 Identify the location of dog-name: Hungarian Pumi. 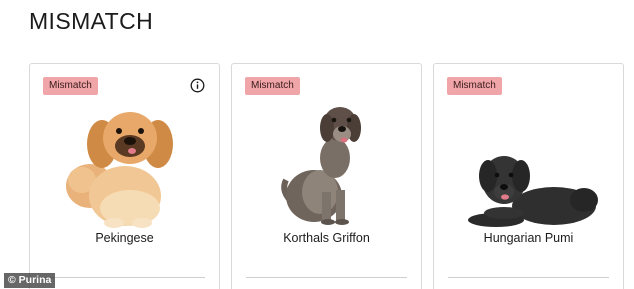
(528, 238).